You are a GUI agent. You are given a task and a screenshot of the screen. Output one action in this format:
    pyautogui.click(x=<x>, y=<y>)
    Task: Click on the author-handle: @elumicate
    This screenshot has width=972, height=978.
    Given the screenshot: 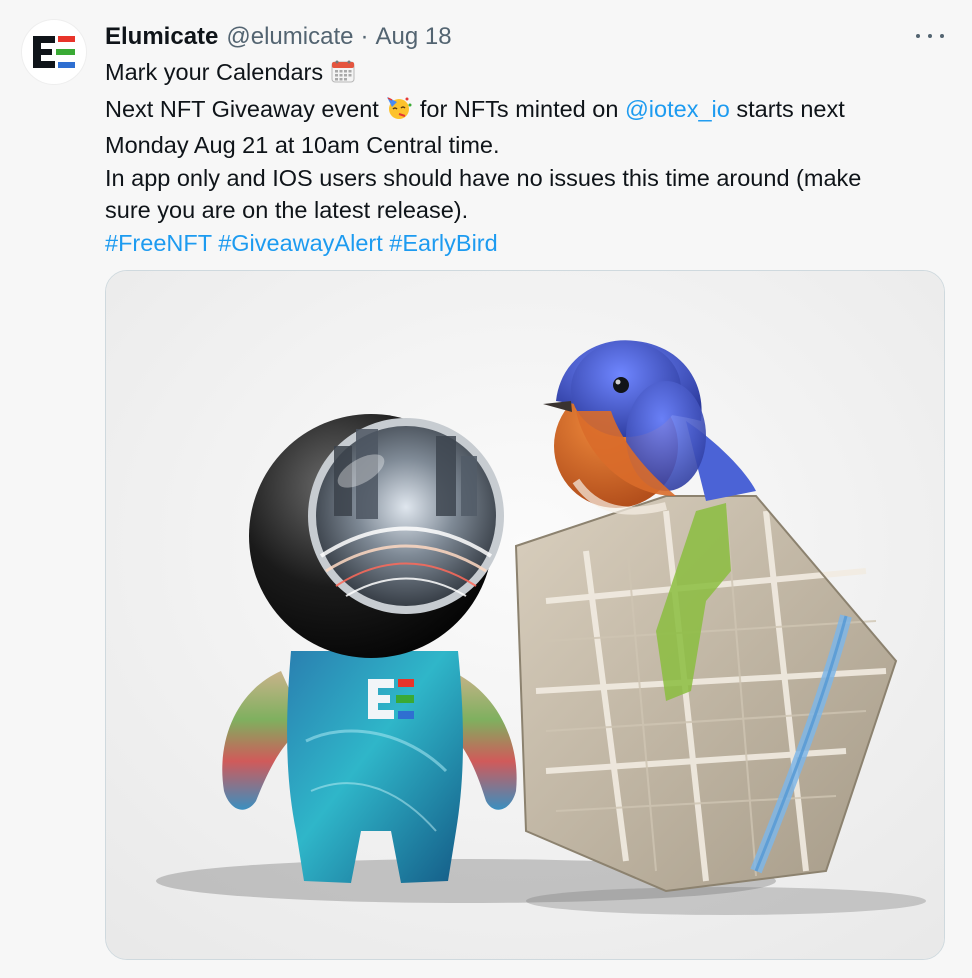 What is the action you would take?
    pyautogui.click(x=289, y=37)
    